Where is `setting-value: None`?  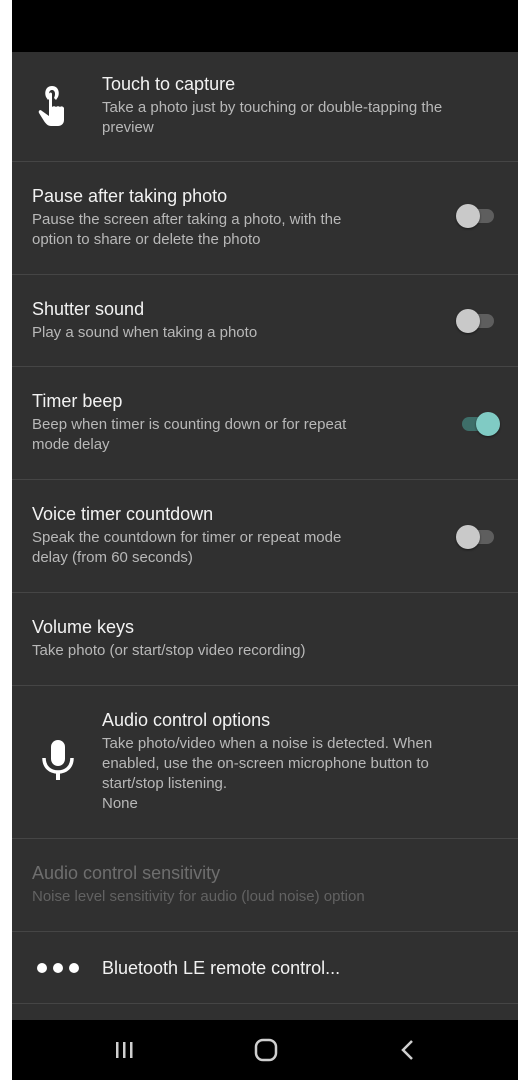 setting-value: None is located at coordinates (120, 803).